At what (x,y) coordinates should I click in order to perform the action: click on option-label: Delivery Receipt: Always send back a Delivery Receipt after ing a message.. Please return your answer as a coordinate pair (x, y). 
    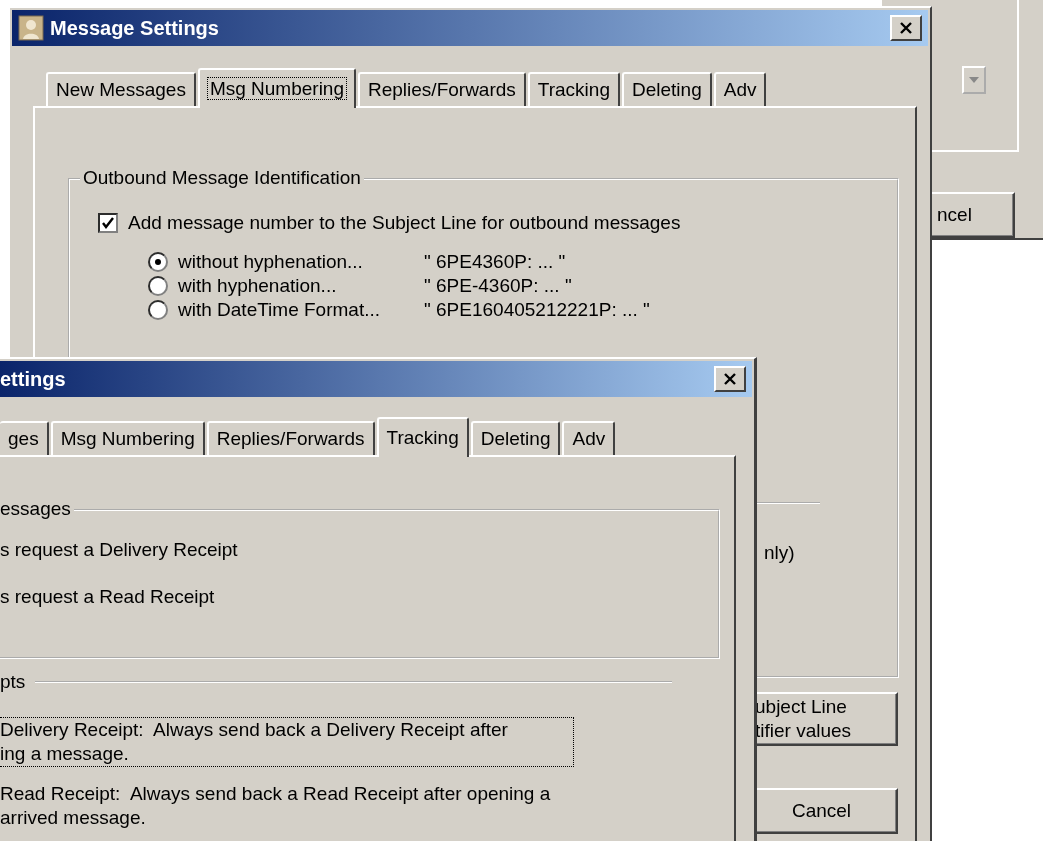
    Looking at the image, I should click on (287, 742).